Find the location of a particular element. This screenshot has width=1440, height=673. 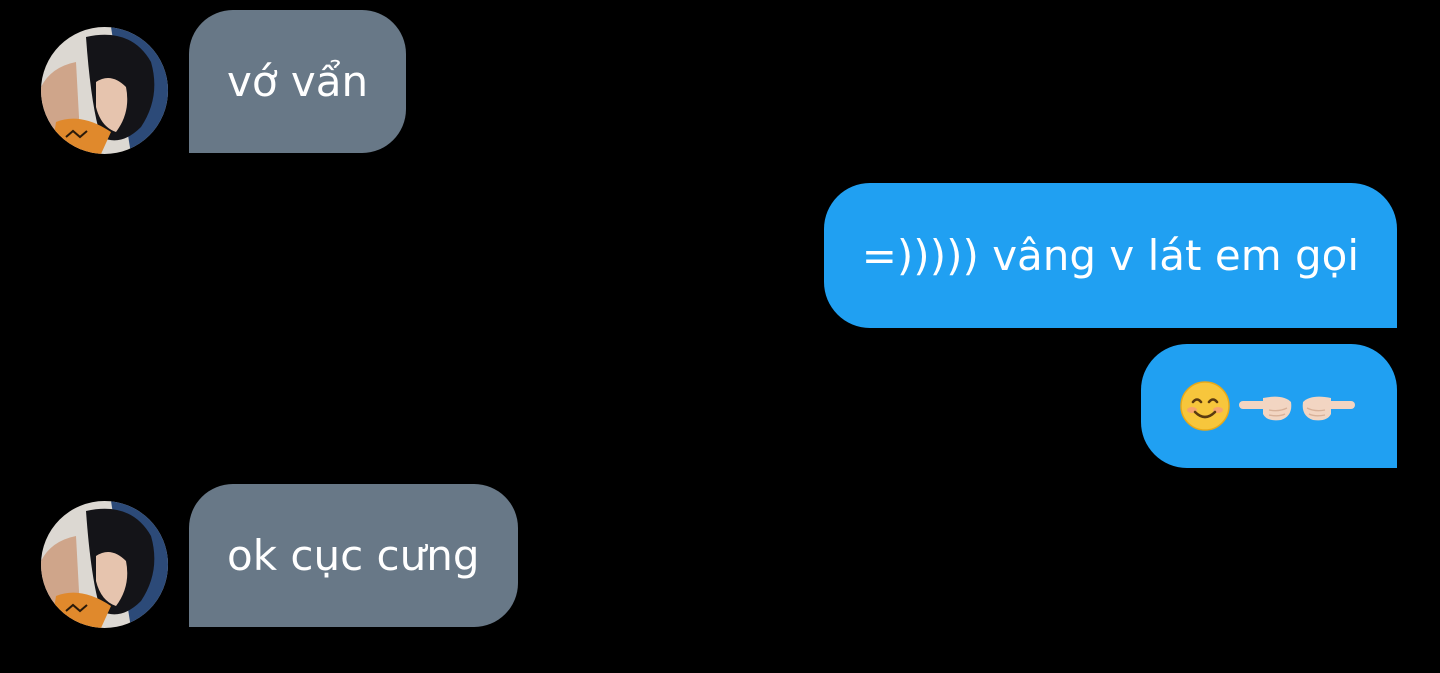

message-bubble-outgoing: =))))) vâng v lát em gọi is located at coordinates (1110, 255).